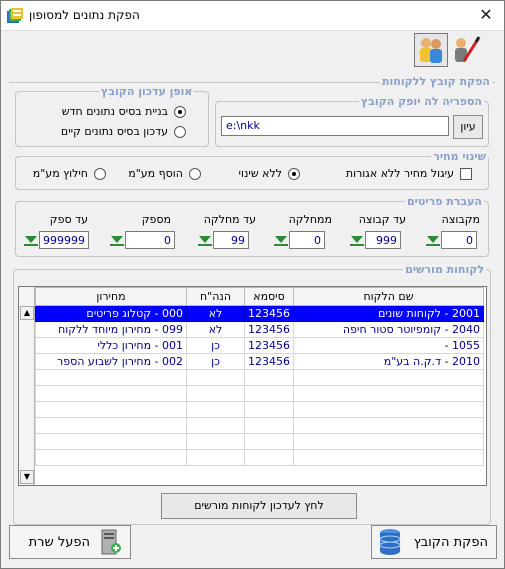  I want to click on radio-no-change-label: ללא שינוי, so click(260, 173).